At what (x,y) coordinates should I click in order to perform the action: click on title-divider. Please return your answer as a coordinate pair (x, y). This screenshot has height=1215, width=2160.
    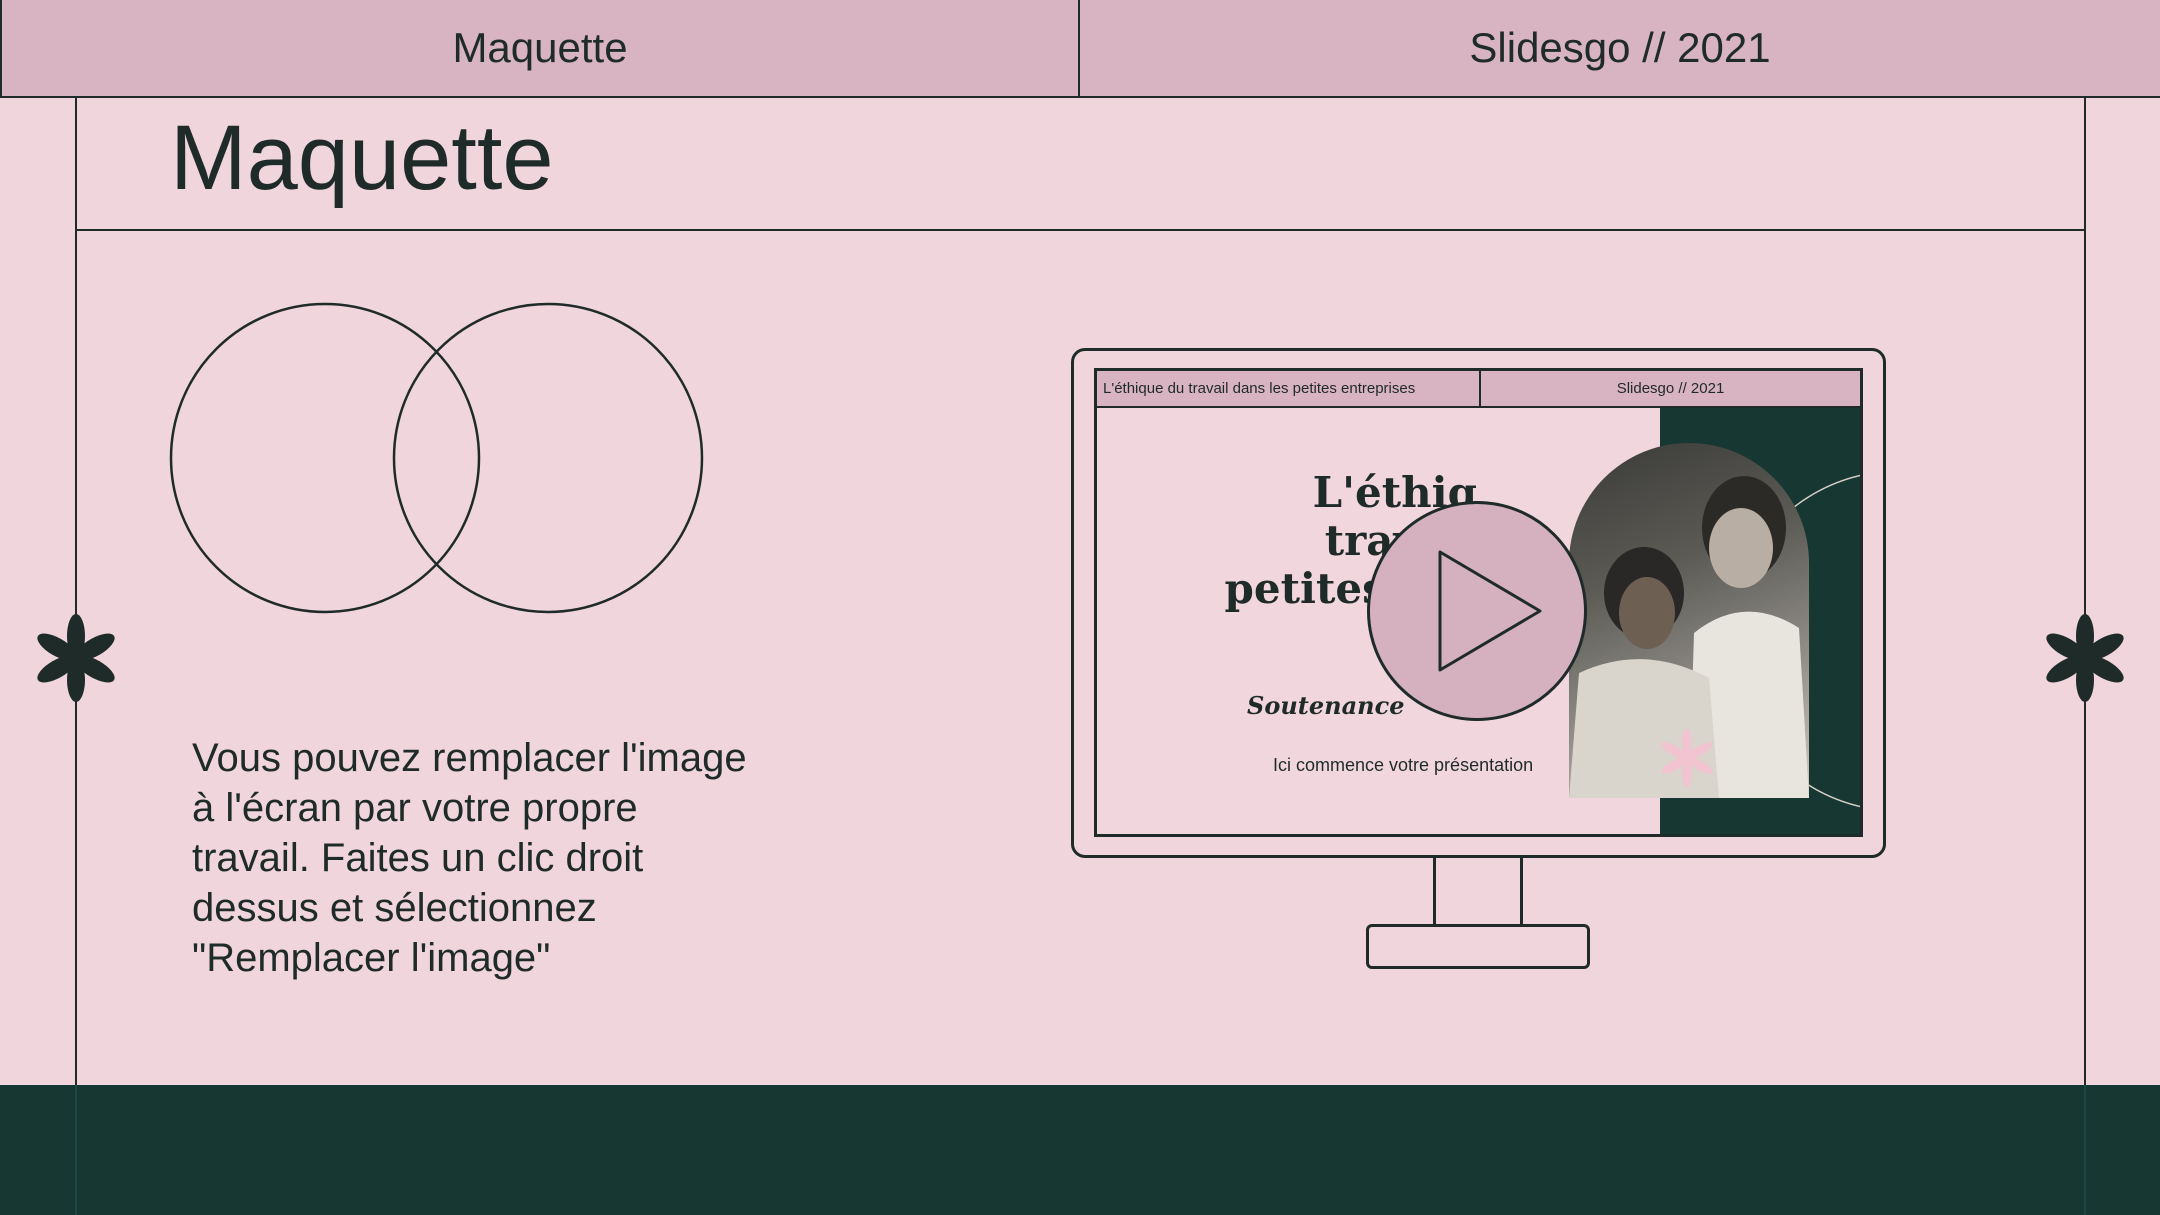
    Looking at the image, I should click on (1081, 230).